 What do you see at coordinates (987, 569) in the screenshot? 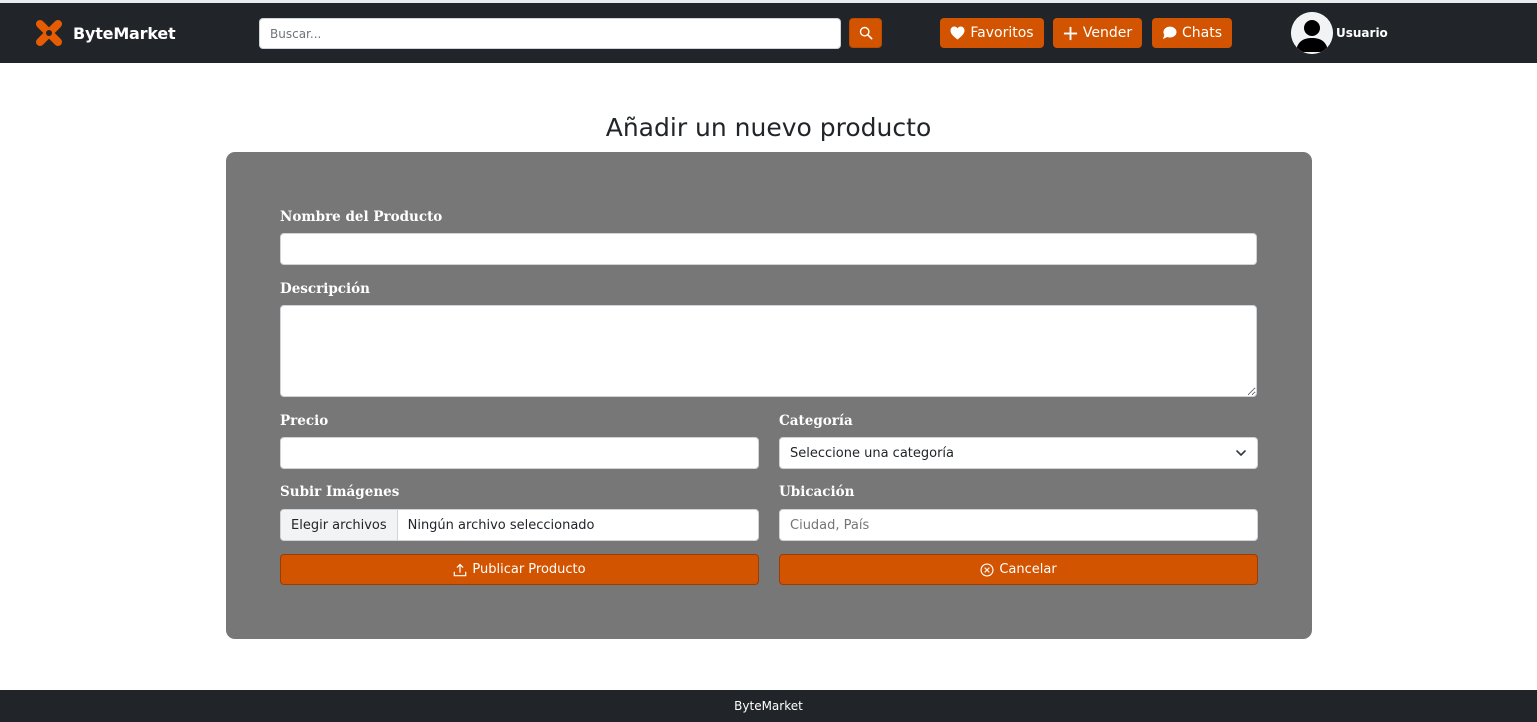
I see `cancel-circle-x-icon` at bounding box center [987, 569].